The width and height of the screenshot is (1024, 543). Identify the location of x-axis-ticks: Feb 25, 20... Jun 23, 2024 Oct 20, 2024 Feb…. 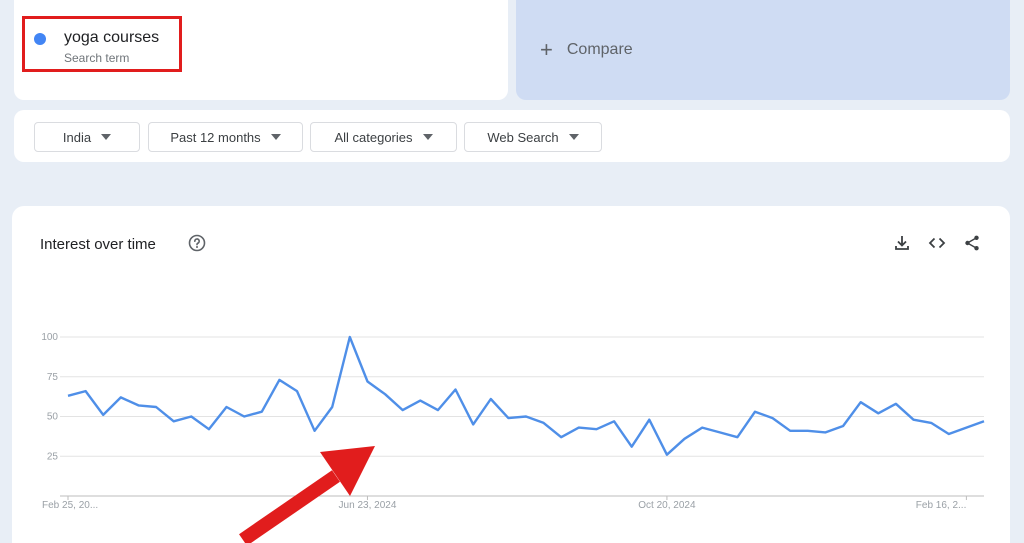
(504, 503).